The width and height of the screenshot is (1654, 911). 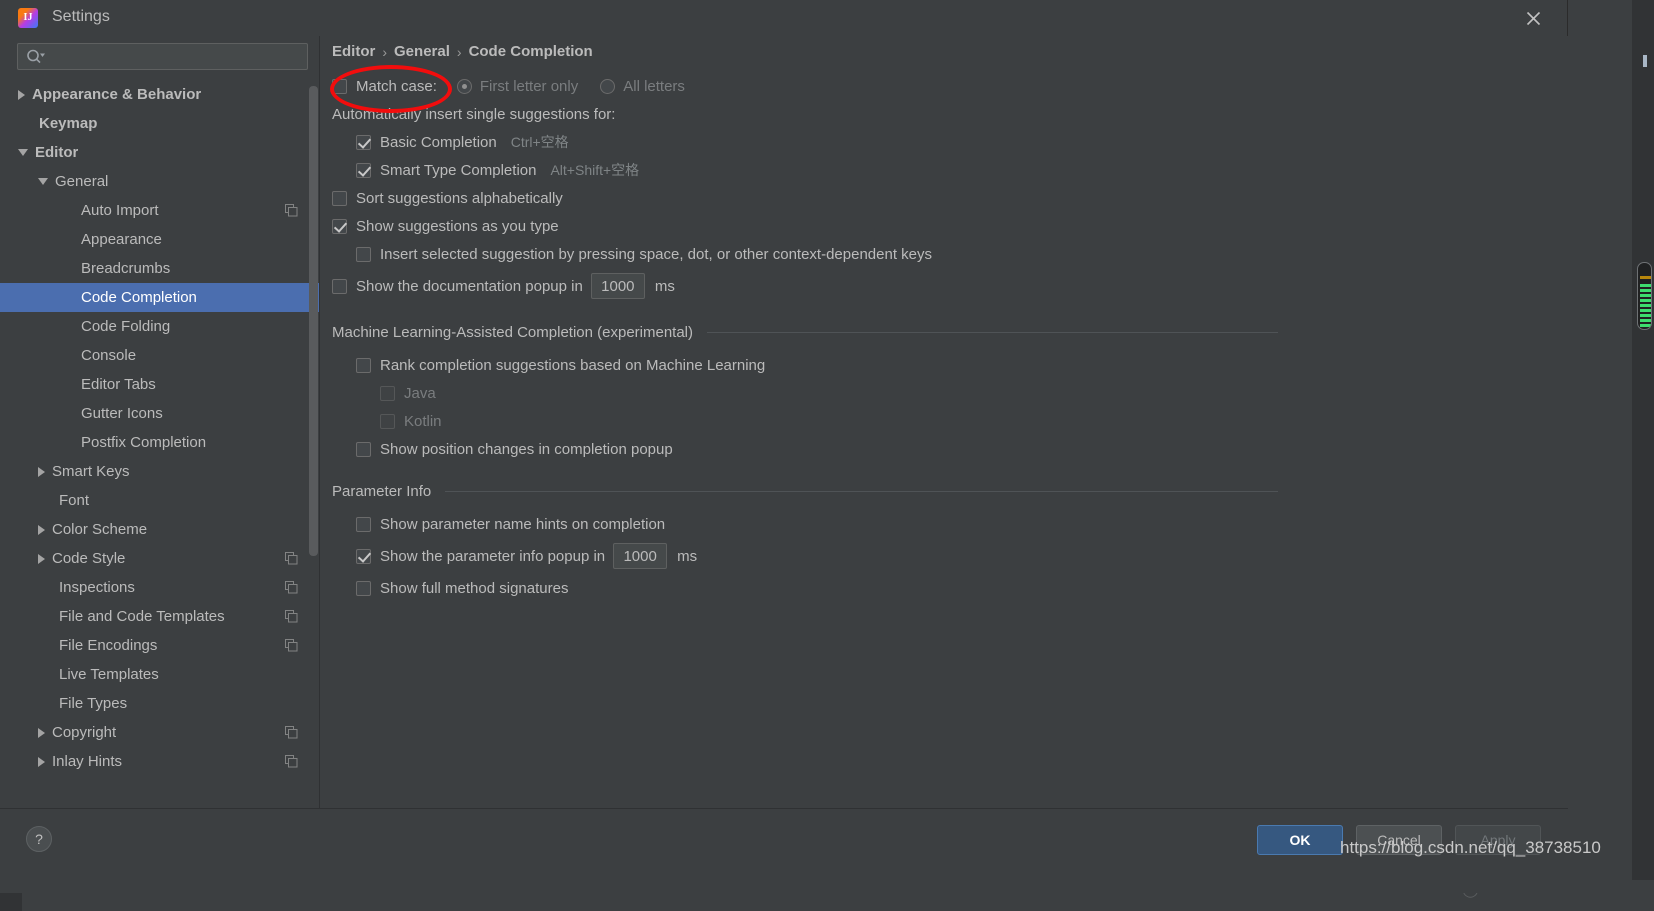 What do you see at coordinates (363, 449) in the screenshot?
I see `ml-position-changes-checkbox` at bounding box center [363, 449].